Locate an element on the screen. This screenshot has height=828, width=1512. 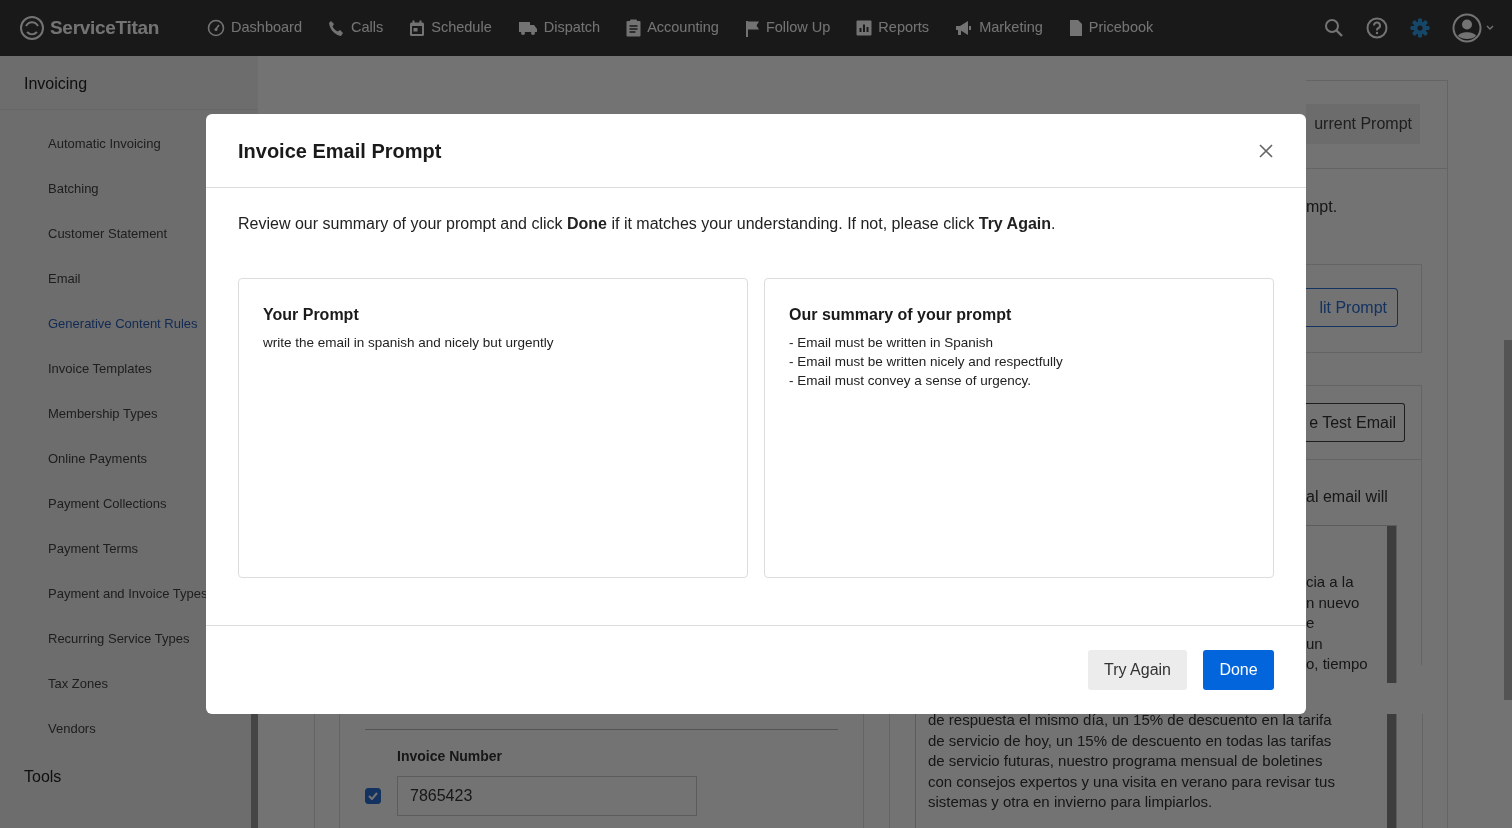
caret-icon is located at coordinates (1490, 28).